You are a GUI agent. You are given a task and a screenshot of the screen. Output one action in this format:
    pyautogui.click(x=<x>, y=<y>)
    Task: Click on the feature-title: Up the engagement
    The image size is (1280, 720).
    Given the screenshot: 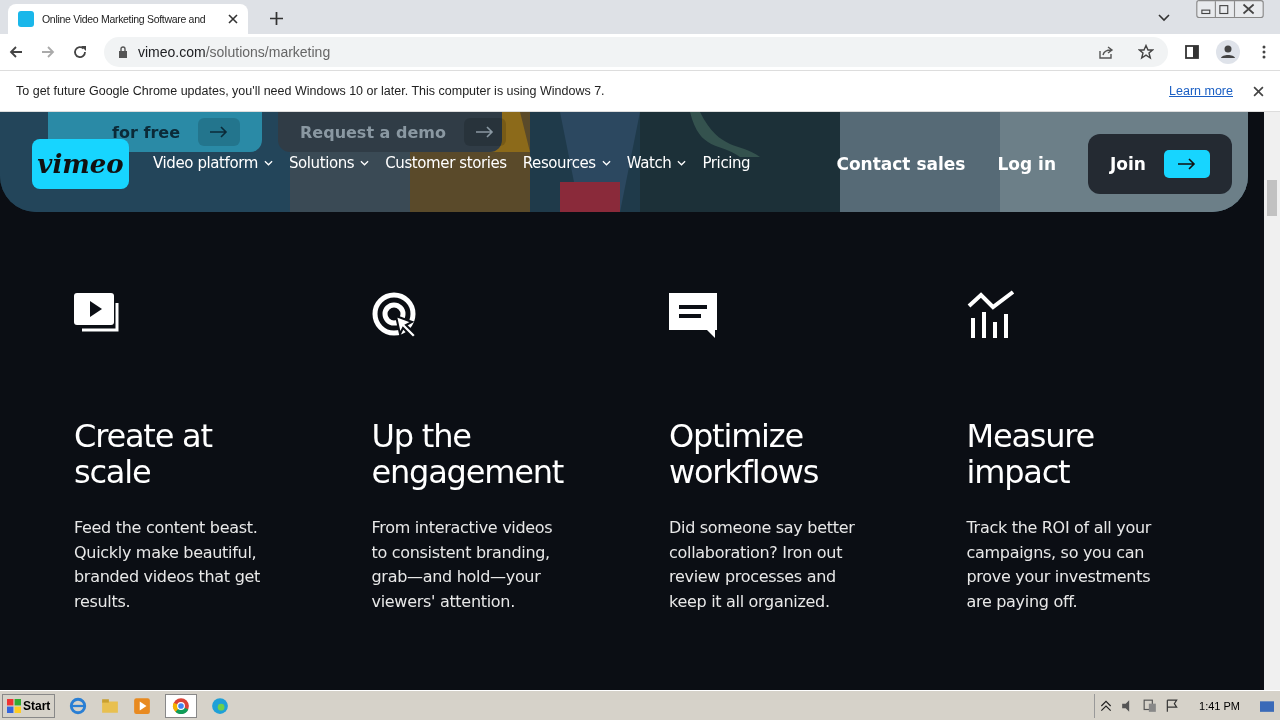 What is the action you would take?
    pyautogui.click(x=468, y=454)
    